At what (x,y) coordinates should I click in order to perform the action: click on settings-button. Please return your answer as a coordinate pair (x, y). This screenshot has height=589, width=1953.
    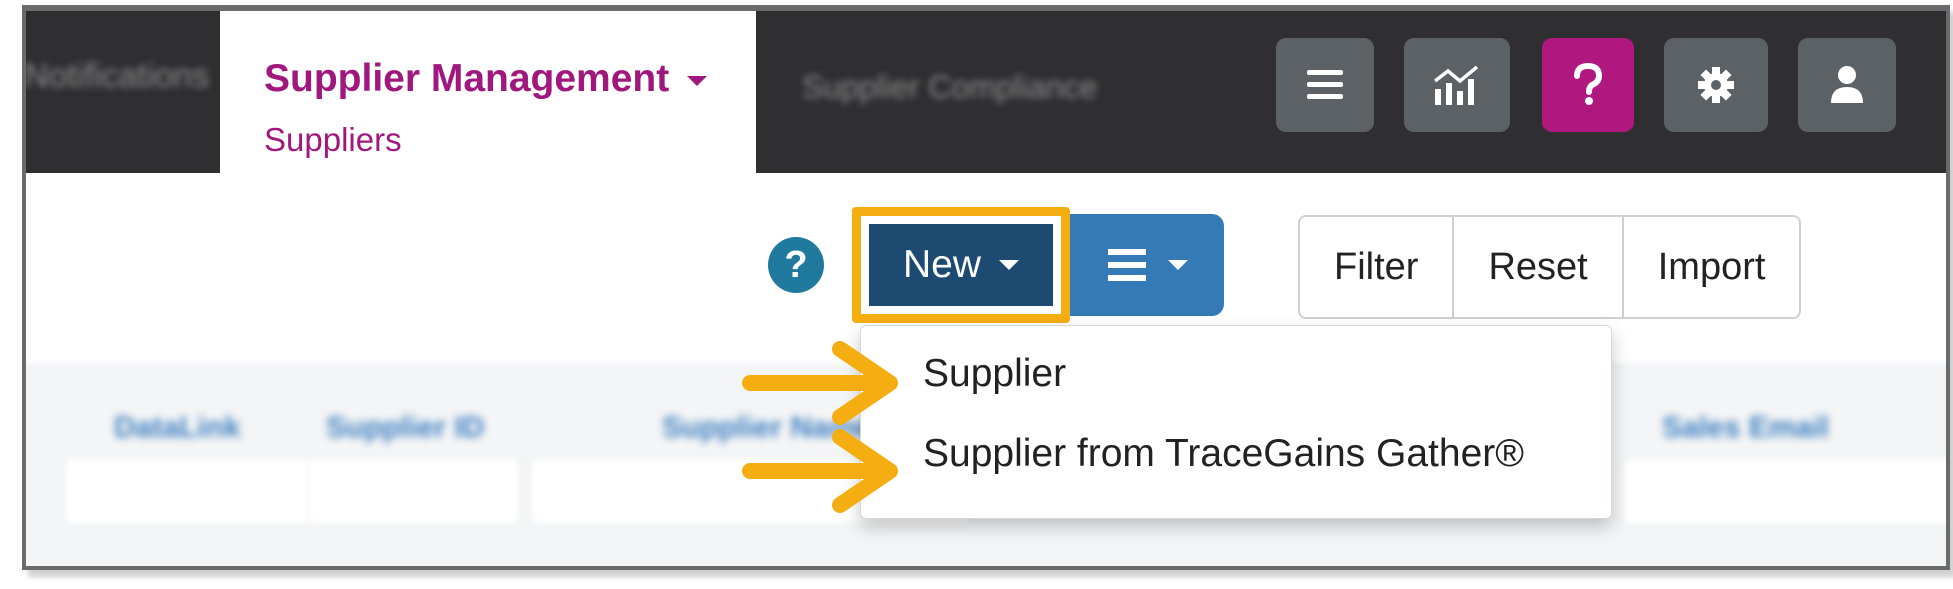
    Looking at the image, I should click on (1716, 85).